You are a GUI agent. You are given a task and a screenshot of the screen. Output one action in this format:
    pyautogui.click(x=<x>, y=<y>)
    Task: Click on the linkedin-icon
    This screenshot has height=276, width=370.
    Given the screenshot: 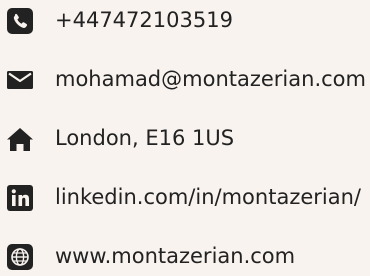 What is the action you would take?
    pyautogui.click(x=20, y=198)
    